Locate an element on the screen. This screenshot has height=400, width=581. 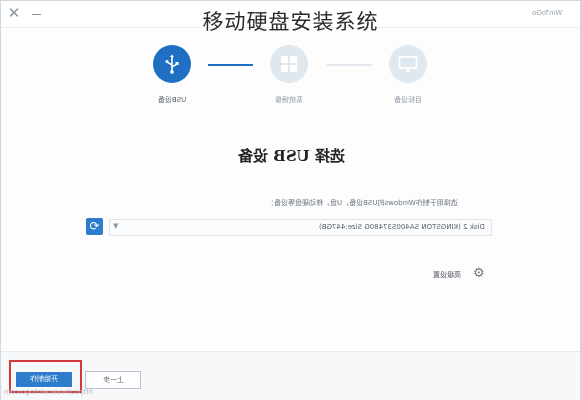
previous-button-label: 上一步 is located at coordinates (113, 380).